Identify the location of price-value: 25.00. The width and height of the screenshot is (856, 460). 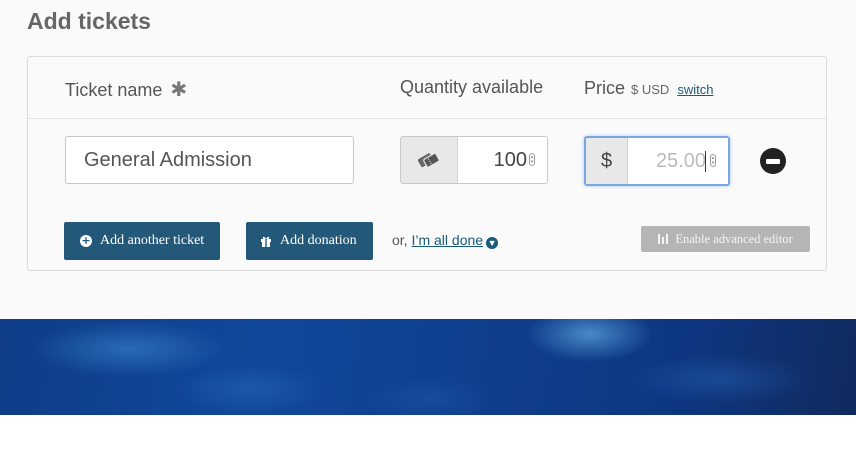
(681, 161).